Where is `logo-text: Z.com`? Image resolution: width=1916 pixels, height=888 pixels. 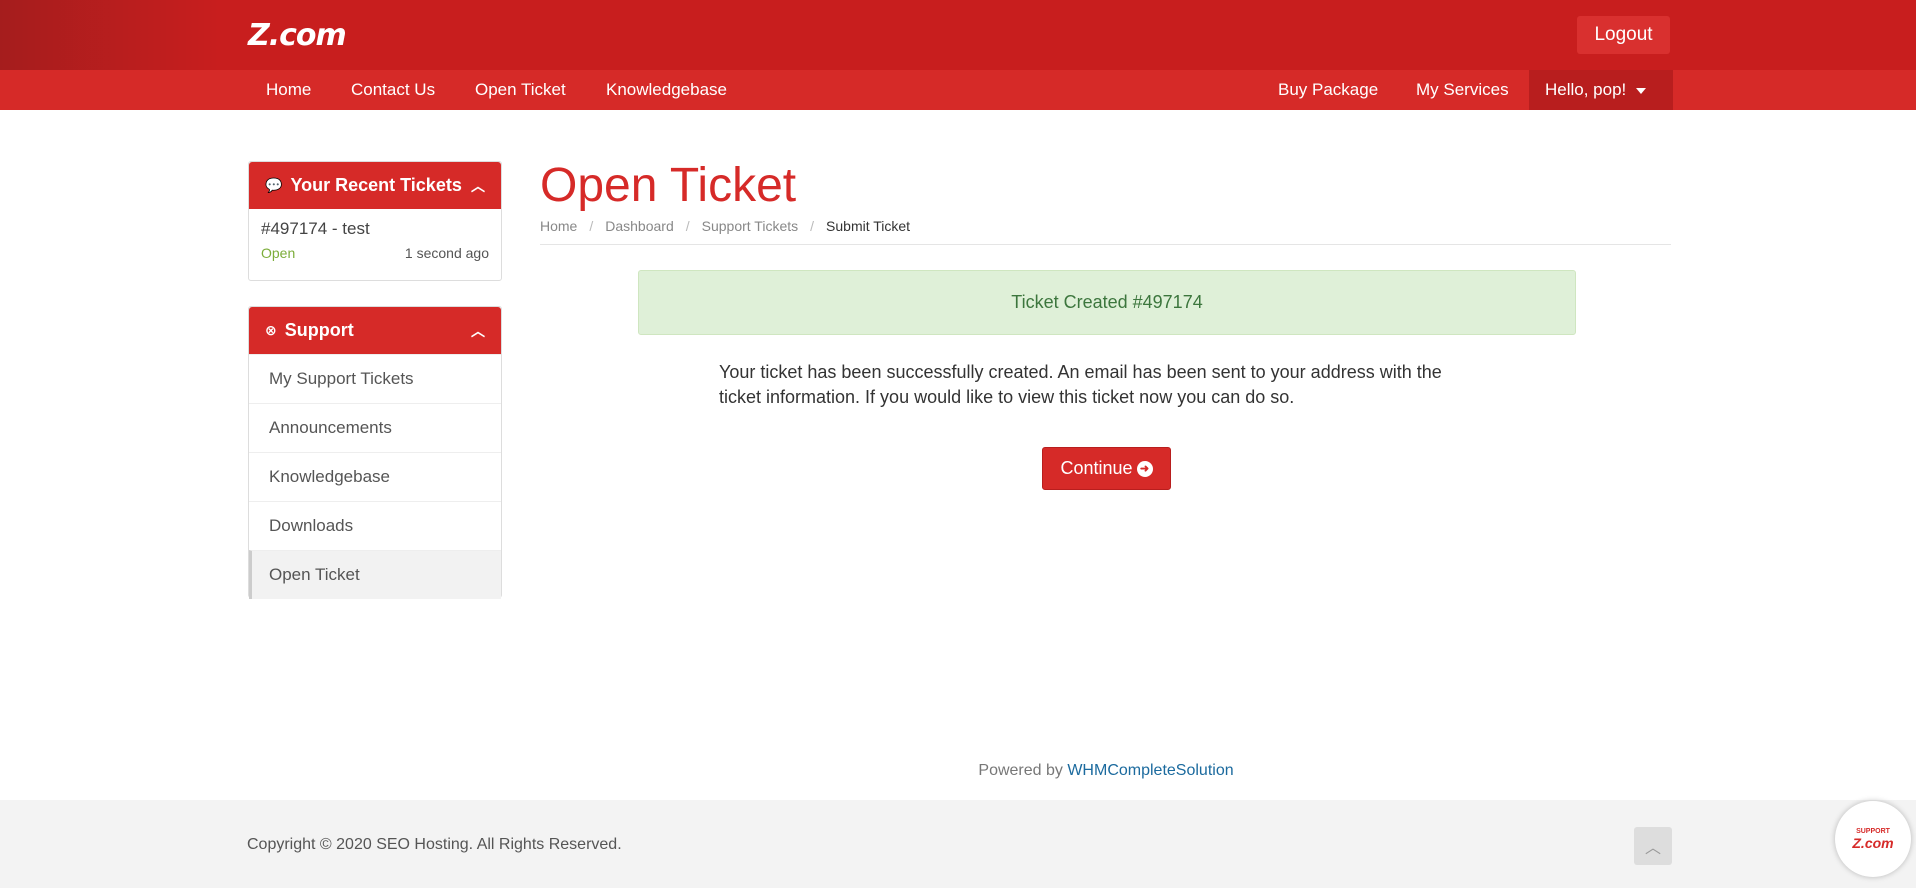 logo-text: Z.com is located at coordinates (297, 35).